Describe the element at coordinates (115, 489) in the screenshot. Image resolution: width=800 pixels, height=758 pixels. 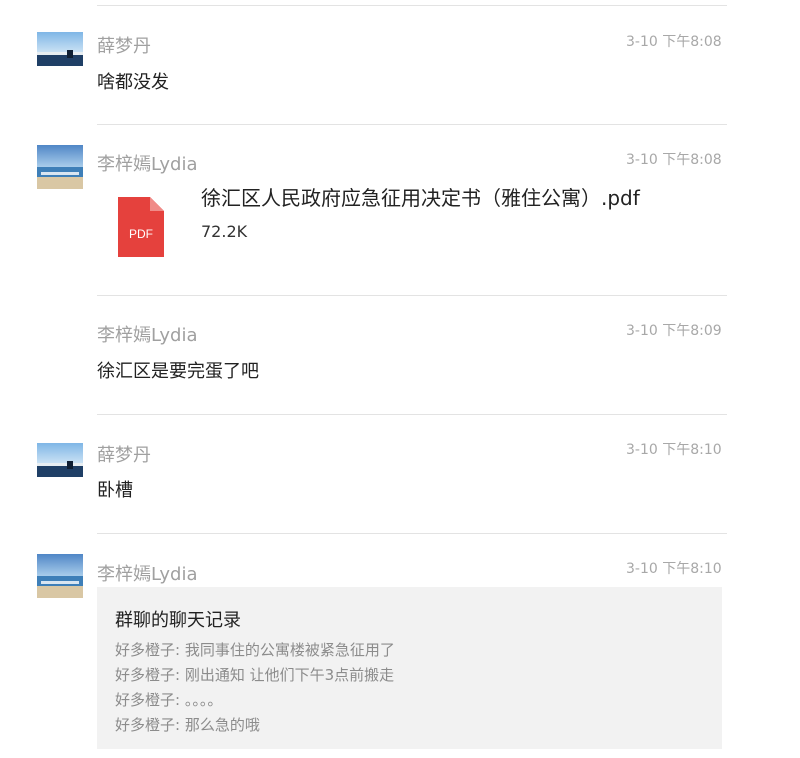
I see `message-text: 卧槽` at that location.